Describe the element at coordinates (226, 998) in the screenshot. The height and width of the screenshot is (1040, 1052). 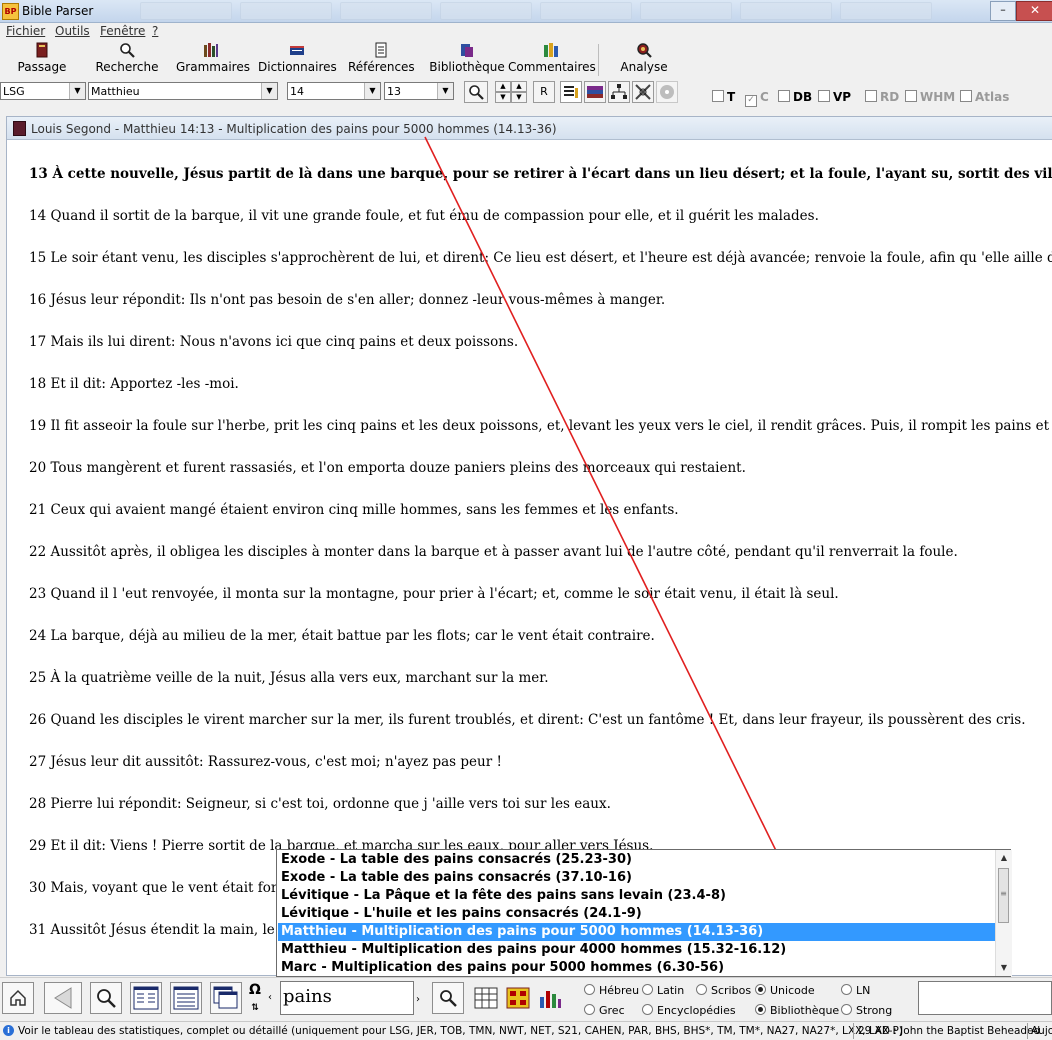
I see `cascade-windows-button` at that location.